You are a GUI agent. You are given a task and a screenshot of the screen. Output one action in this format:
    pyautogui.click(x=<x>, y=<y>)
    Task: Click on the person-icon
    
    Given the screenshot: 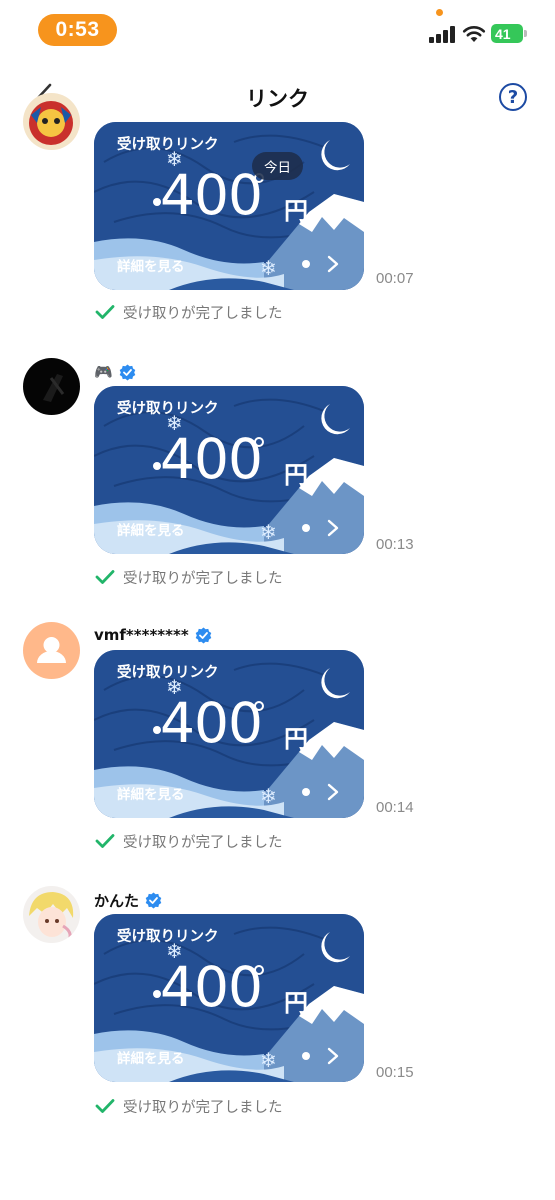 What is the action you would take?
    pyautogui.click(x=51, y=650)
    